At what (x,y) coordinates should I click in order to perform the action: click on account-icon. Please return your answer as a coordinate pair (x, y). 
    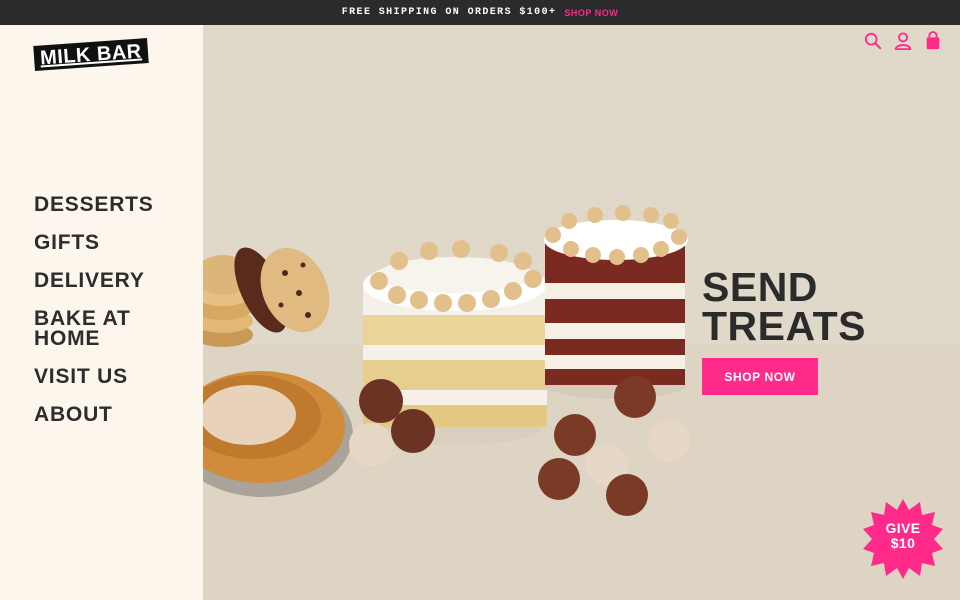
    Looking at the image, I should click on (903, 41).